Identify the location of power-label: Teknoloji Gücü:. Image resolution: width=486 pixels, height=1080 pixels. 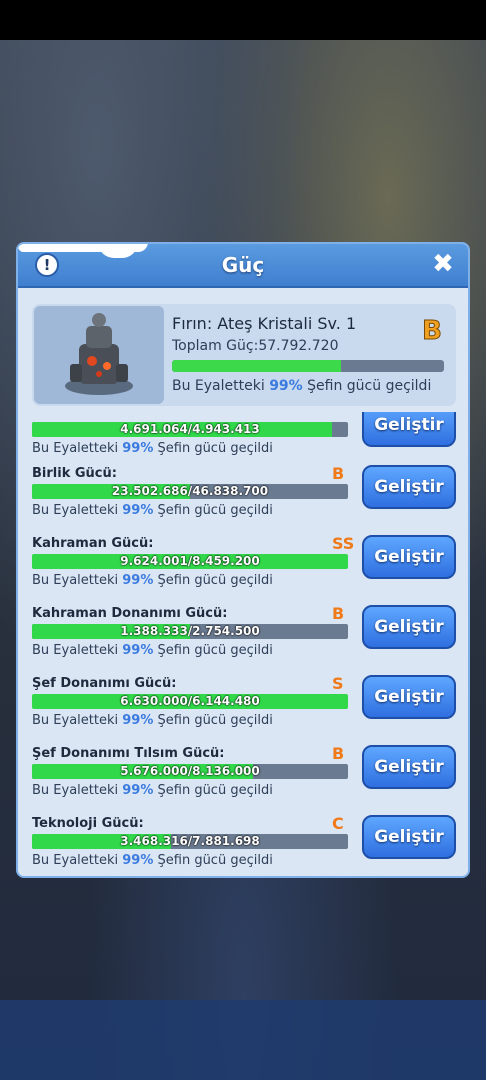
(88, 823).